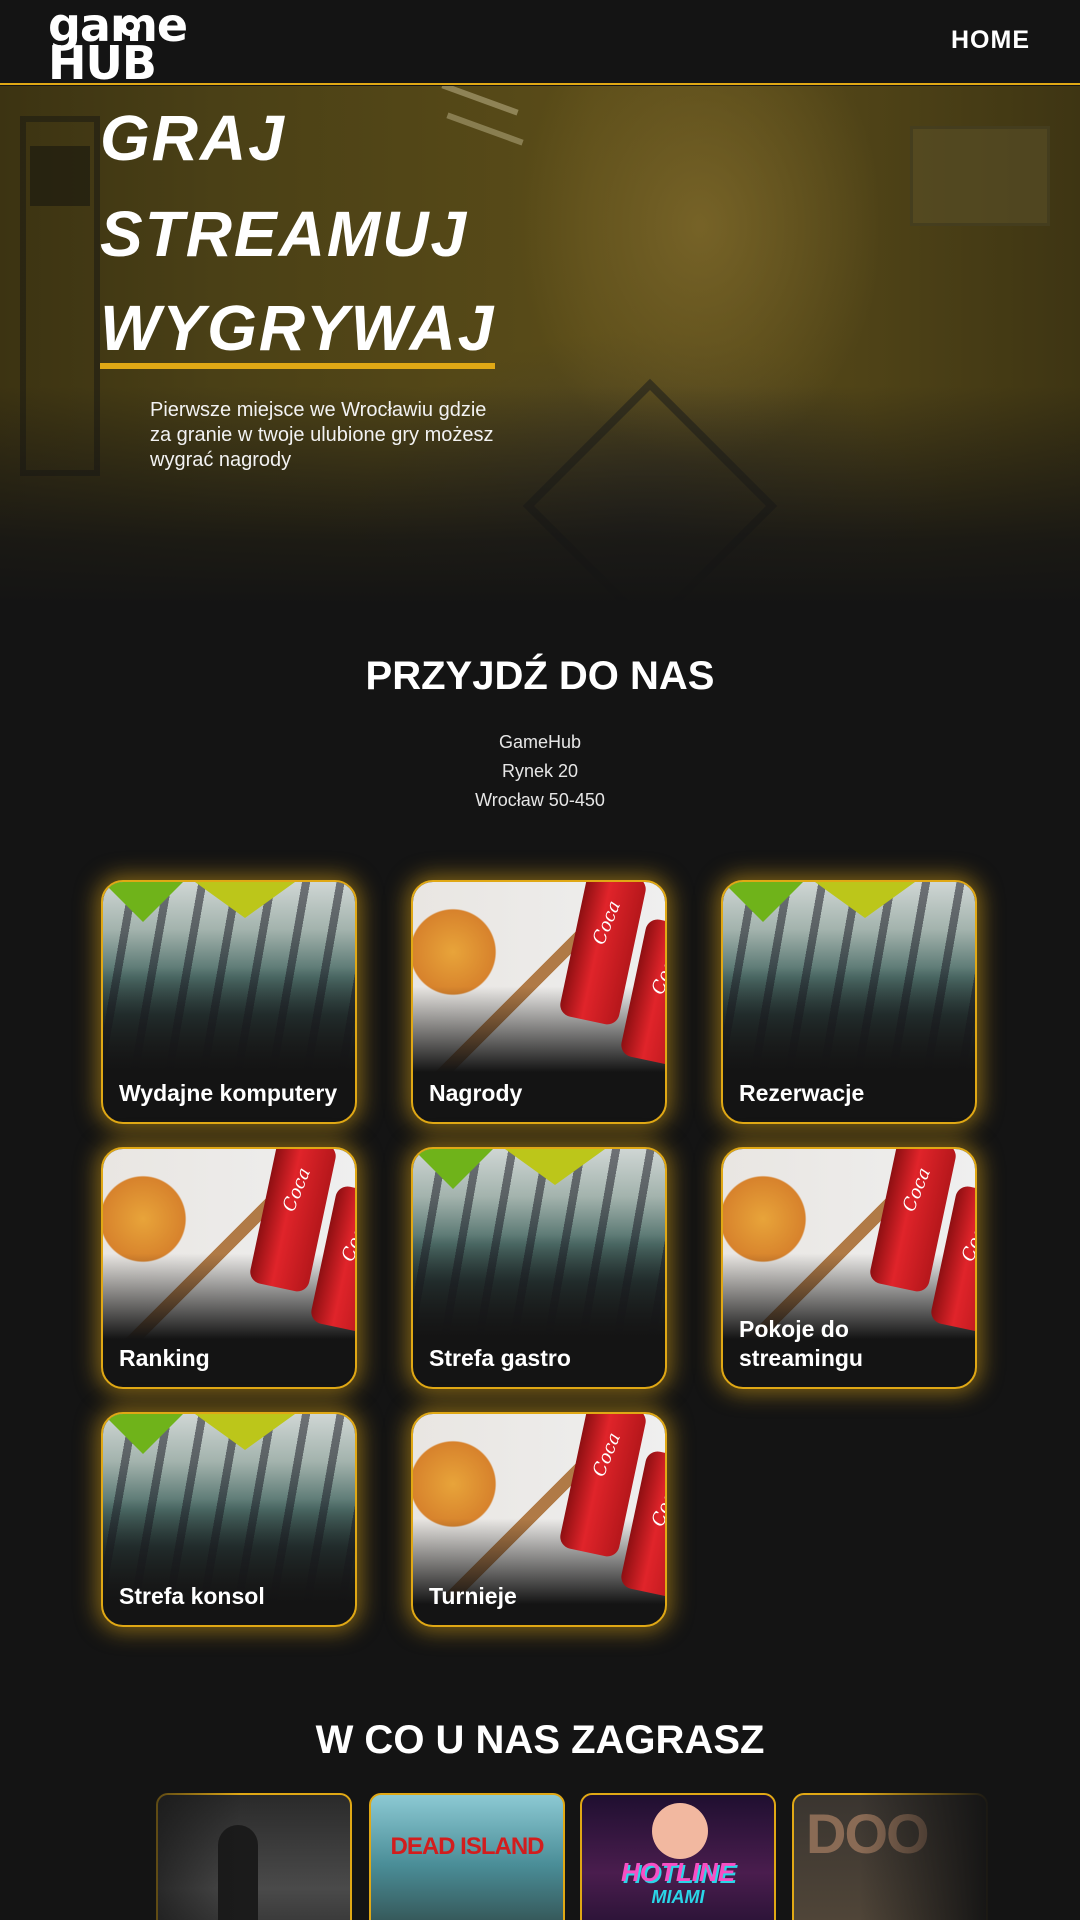  What do you see at coordinates (284, 234) in the screenshot?
I see `hero-title-line-2: STREAMUJ` at bounding box center [284, 234].